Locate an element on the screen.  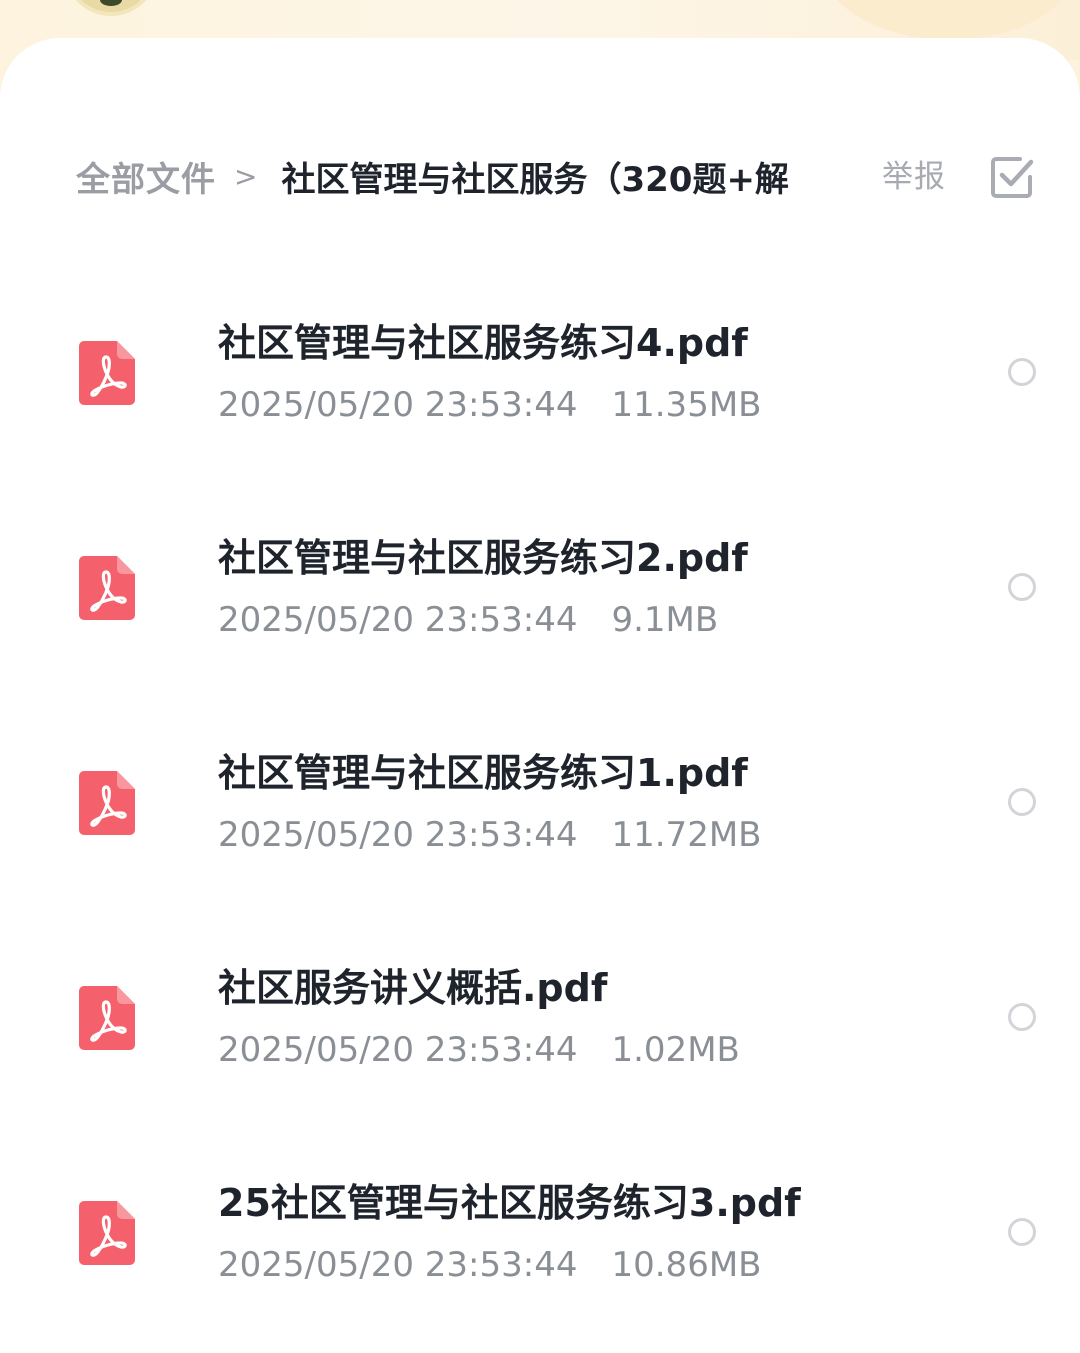
file-name: 社区服务讲义概括.pdf is located at coordinates (413, 988).